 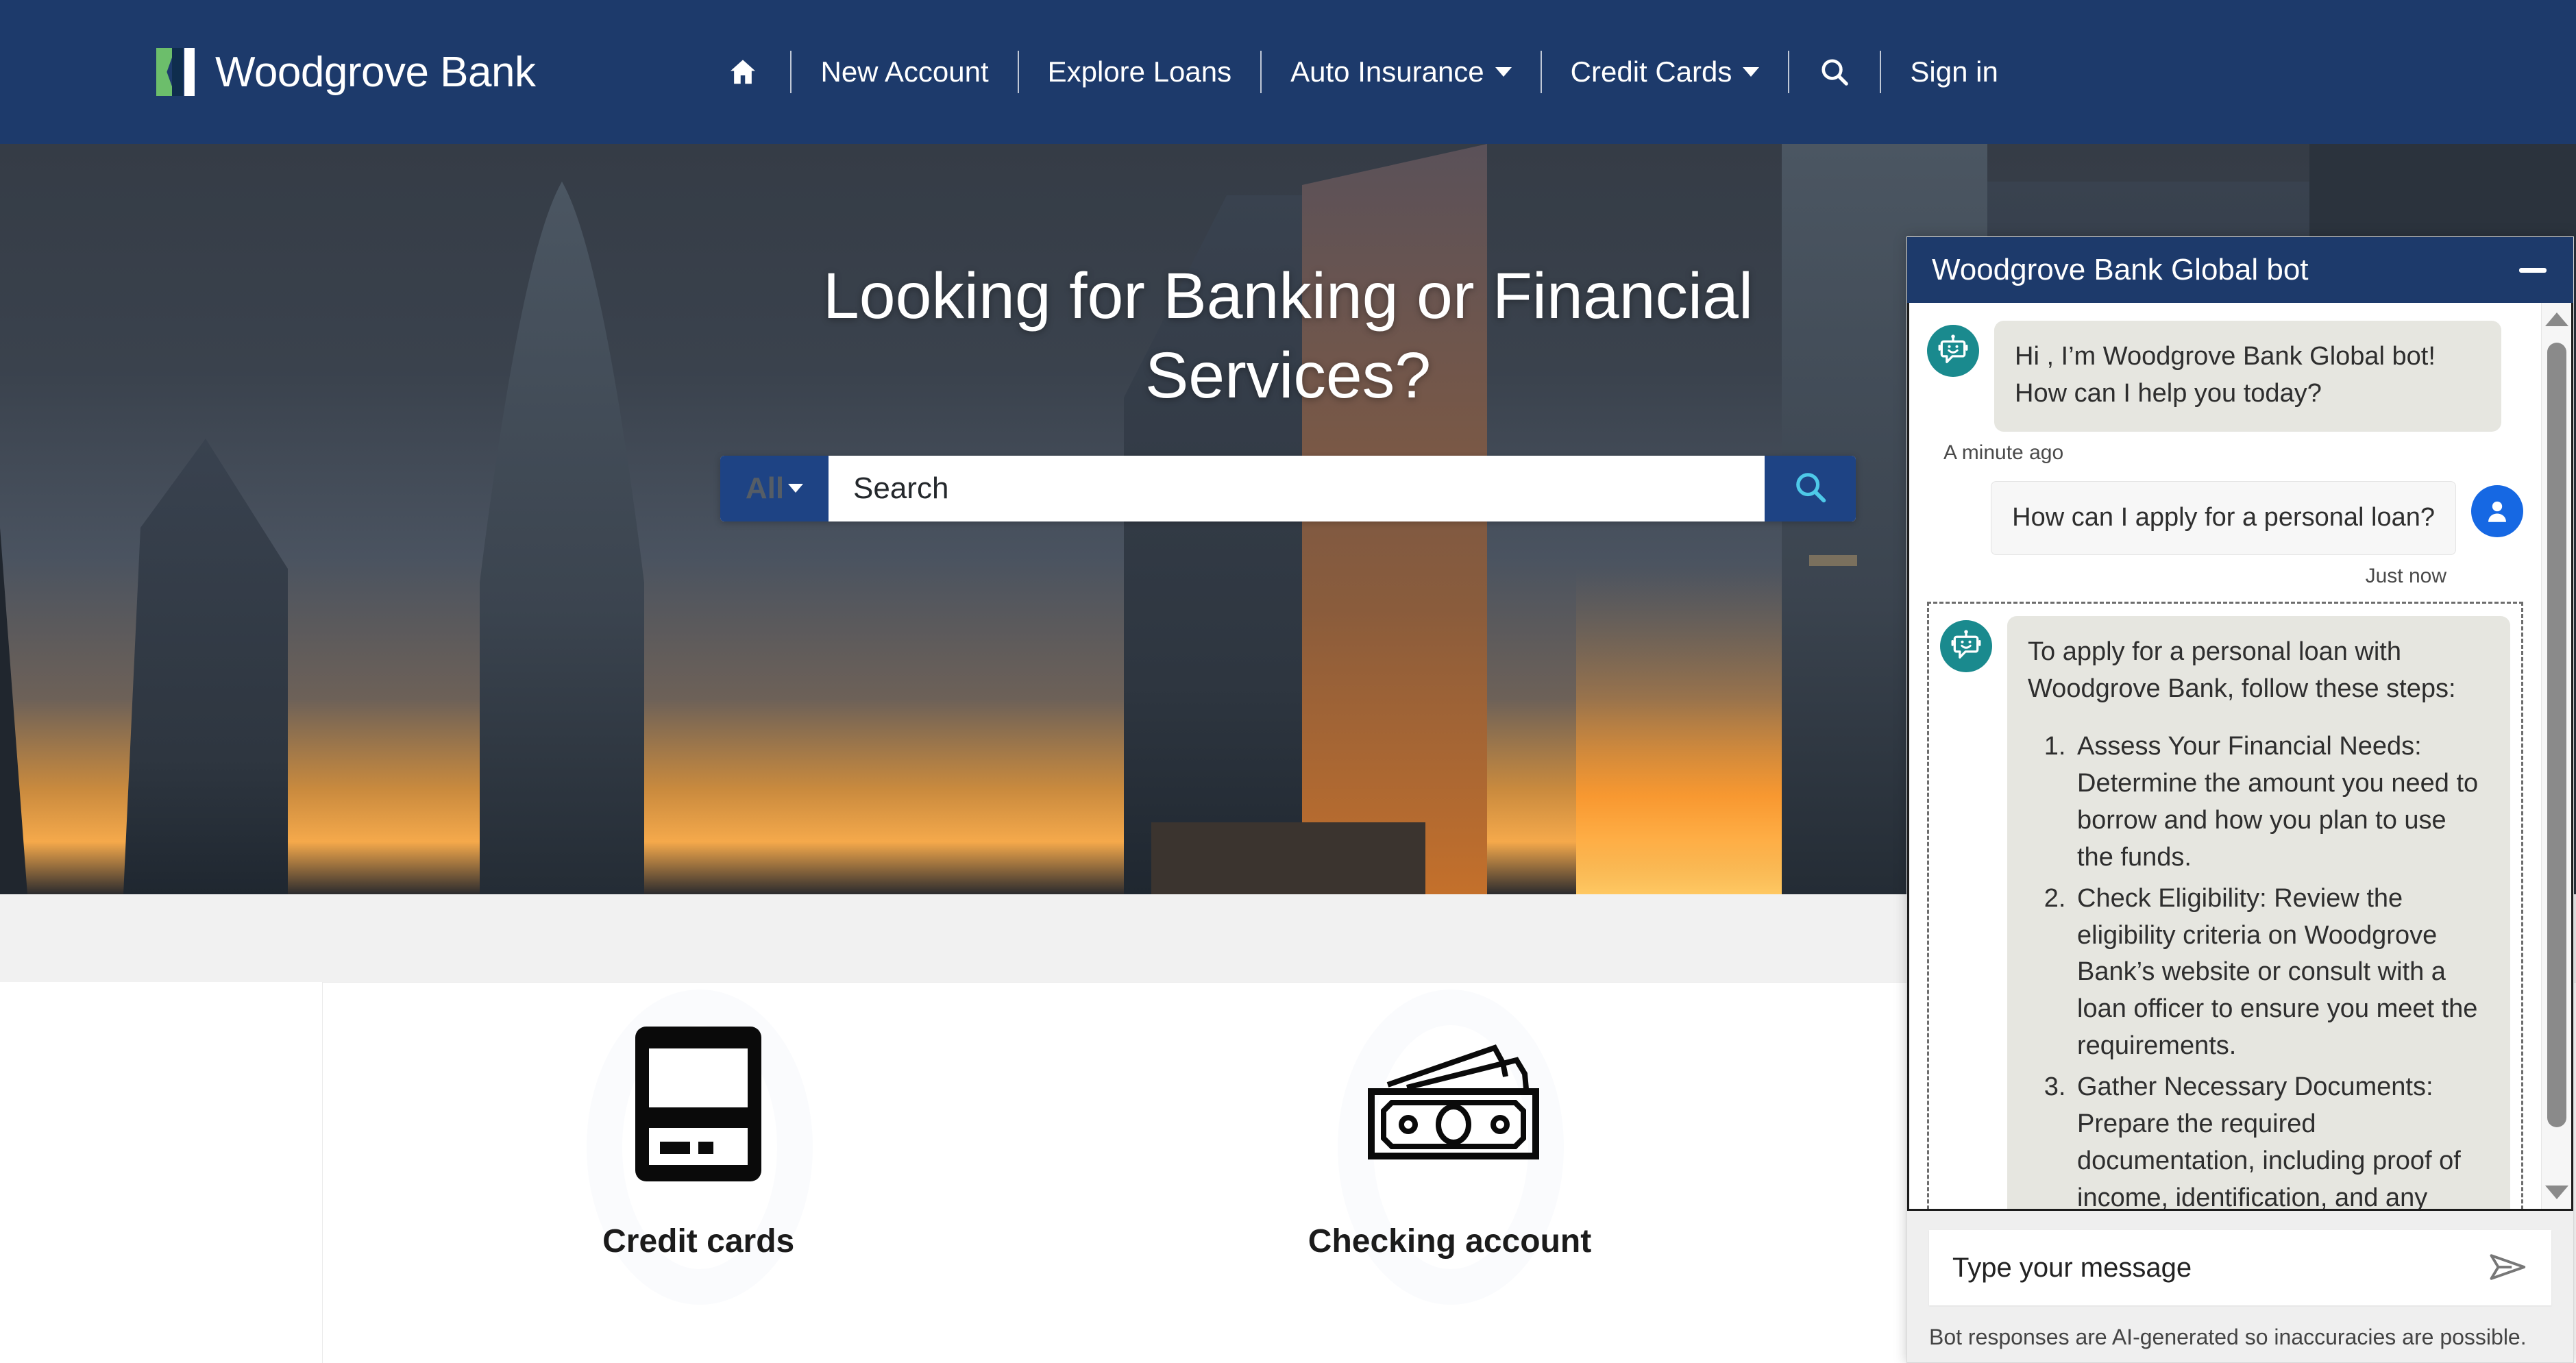 What do you see at coordinates (1387, 72) in the screenshot?
I see `nav-label: Auto Insurance` at bounding box center [1387, 72].